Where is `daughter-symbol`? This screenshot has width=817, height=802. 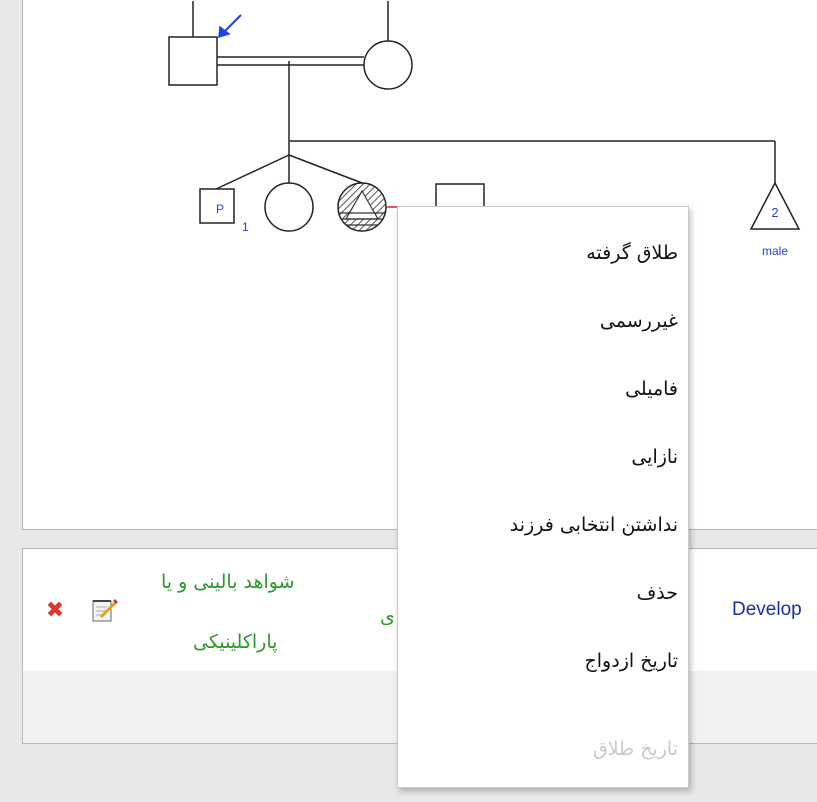
daughter-symbol is located at coordinates (289, 207).